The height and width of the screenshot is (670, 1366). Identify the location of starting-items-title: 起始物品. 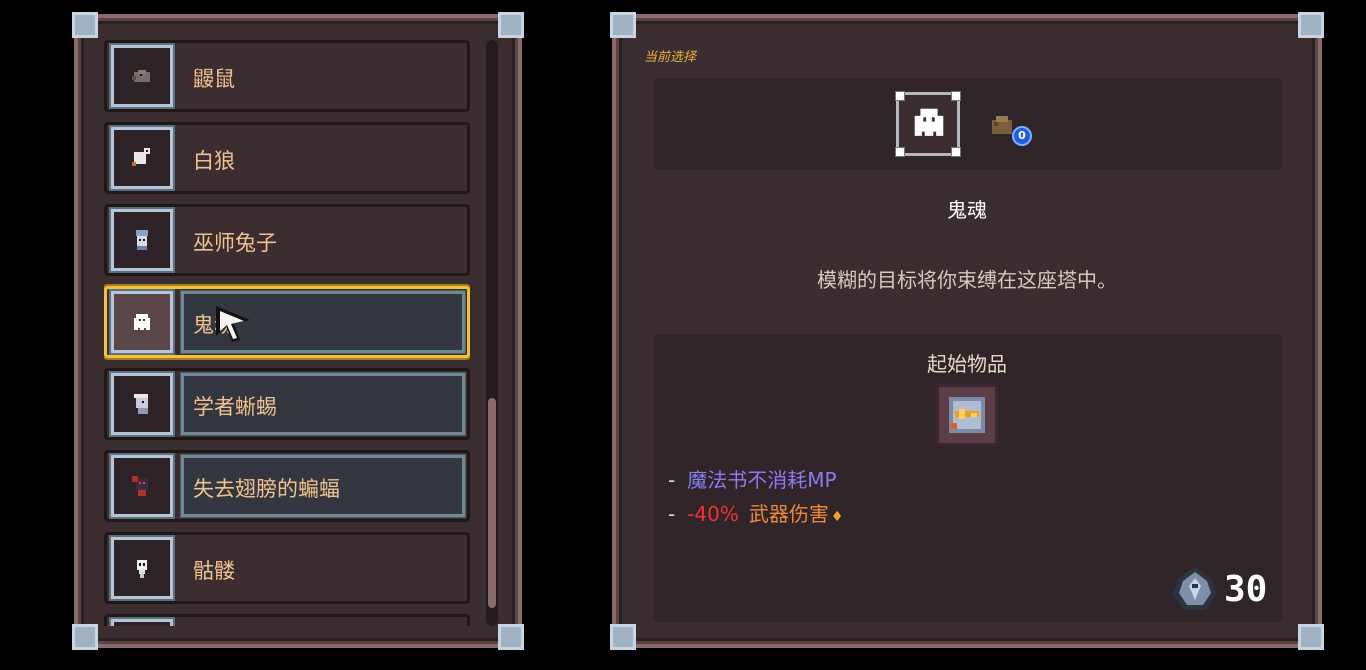
(967, 364).